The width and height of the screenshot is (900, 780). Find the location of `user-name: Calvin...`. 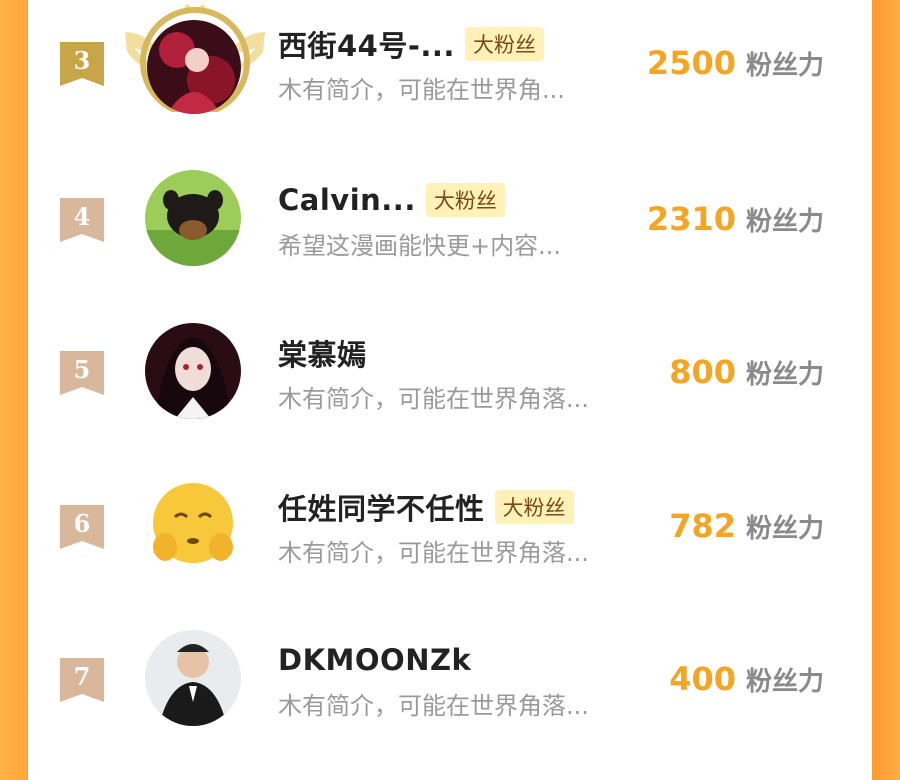

user-name: Calvin... is located at coordinates (347, 200).